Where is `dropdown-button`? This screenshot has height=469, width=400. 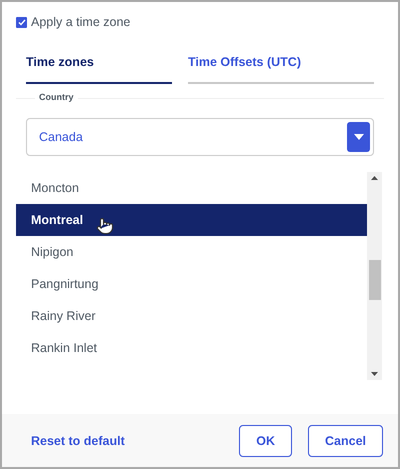 dropdown-button is located at coordinates (358, 137).